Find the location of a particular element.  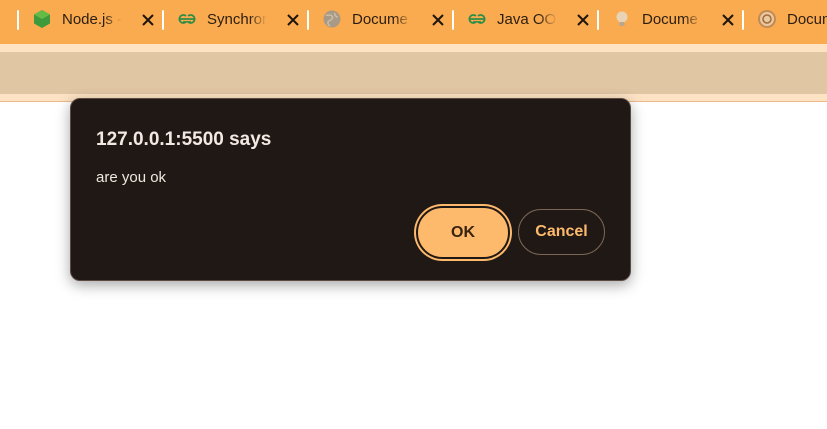

cancel-button: Cancel is located at coordinates (561, 232).